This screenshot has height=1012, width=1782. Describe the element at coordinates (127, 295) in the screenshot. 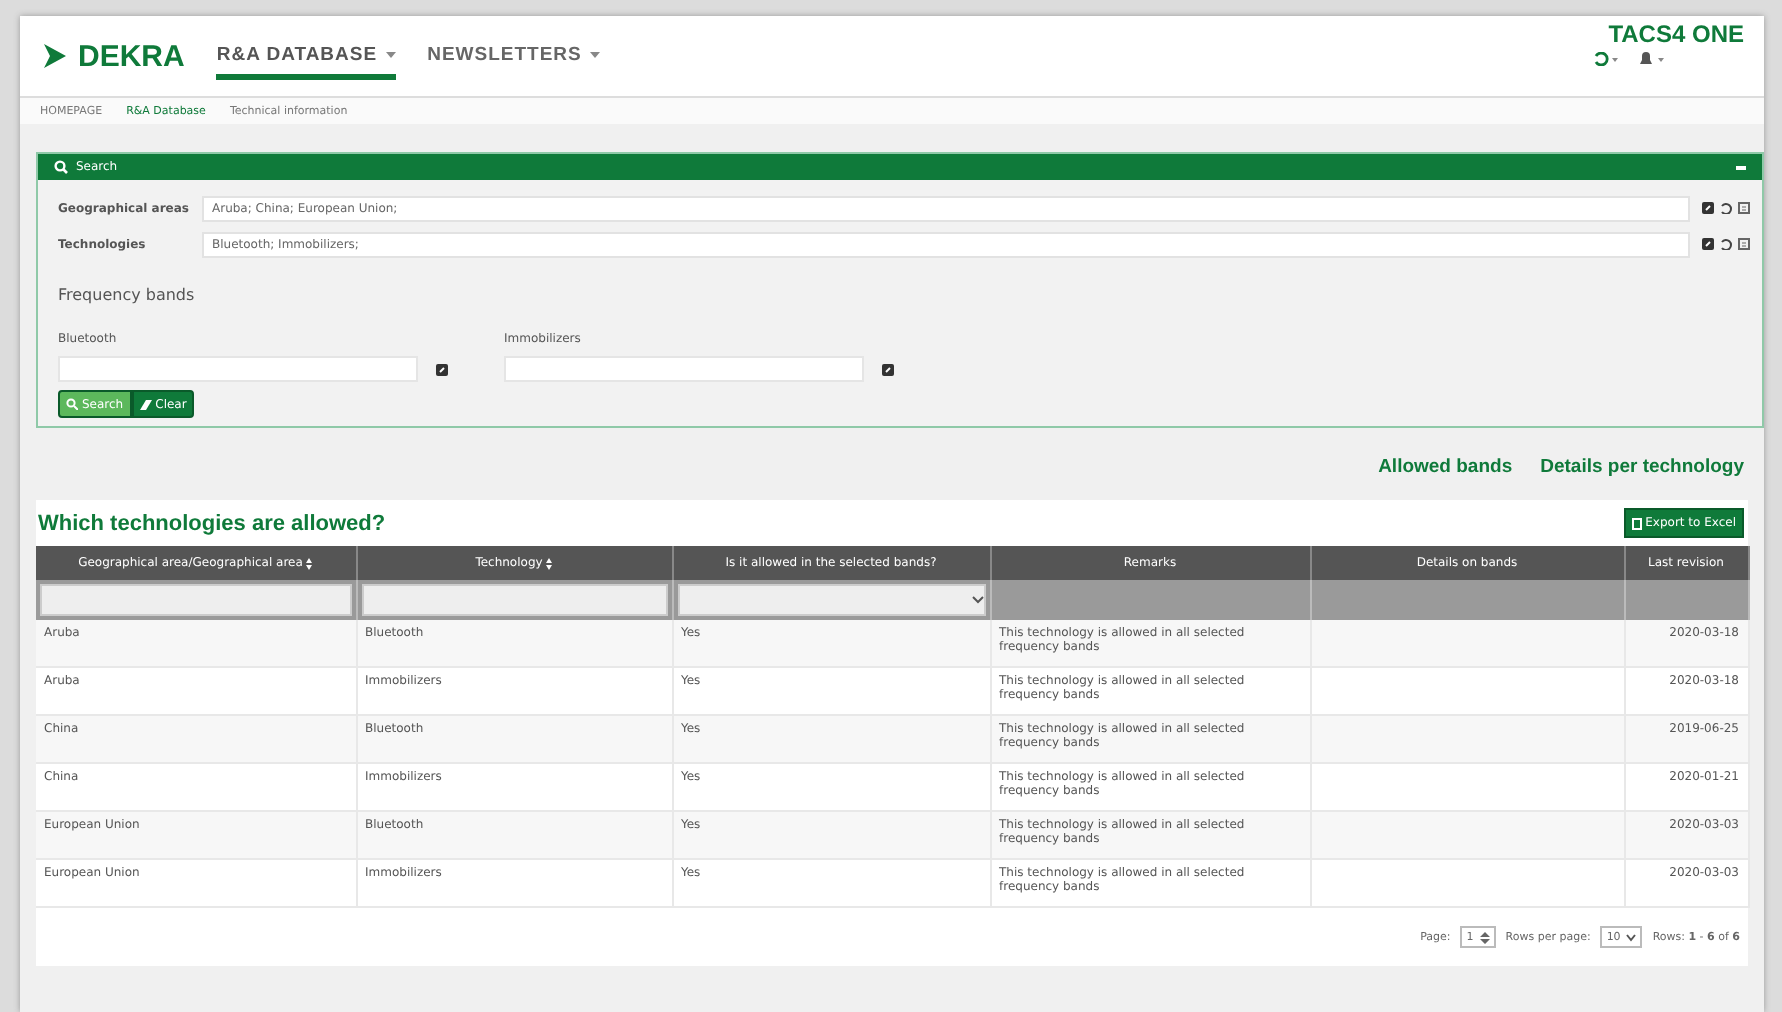

I see `section-title: Frequency bands` at that location.